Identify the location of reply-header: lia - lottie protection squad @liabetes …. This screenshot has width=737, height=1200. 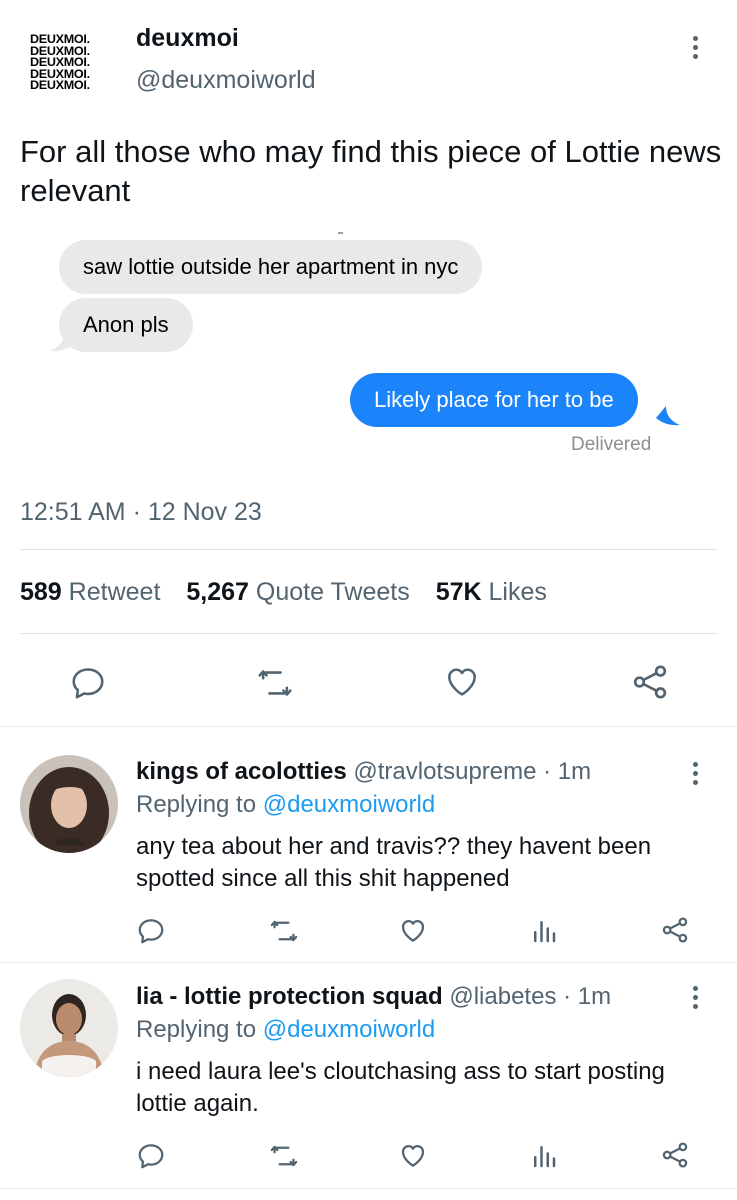
(373, 997).